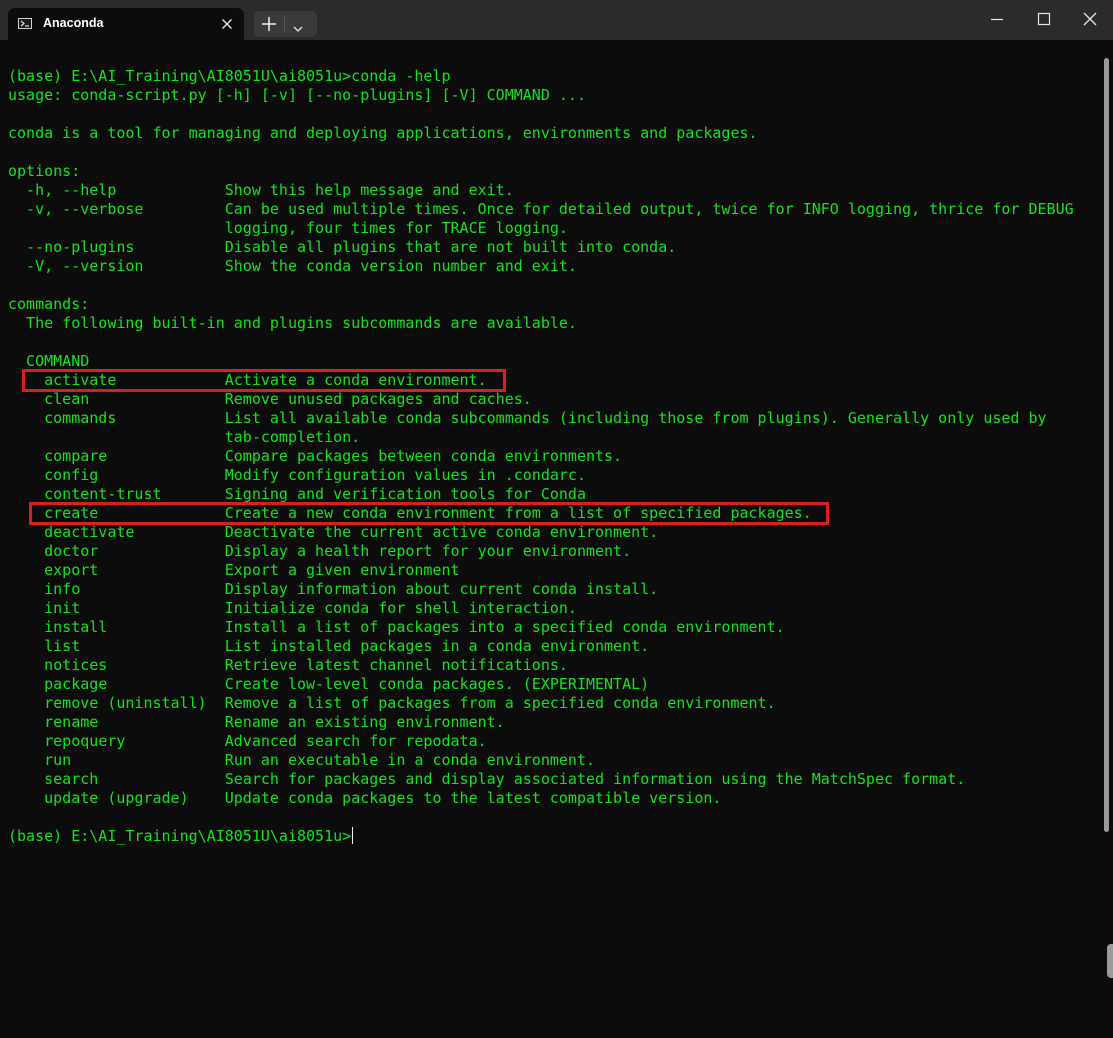 The height and width of the screenshot is (1038, 1113). What do you see at coordinates (997, 19) in the screenshot?
I see `minimize-icon` at bounding box center [997, 19].